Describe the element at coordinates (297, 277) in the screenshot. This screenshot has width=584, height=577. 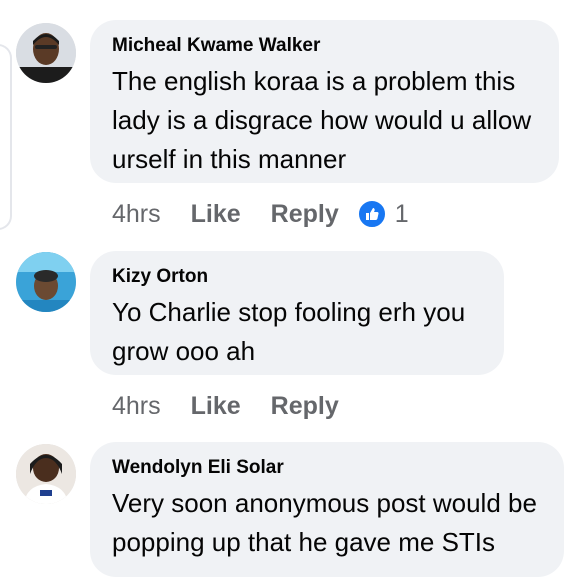
I see `comment-author: Kizy Orton` at that location.